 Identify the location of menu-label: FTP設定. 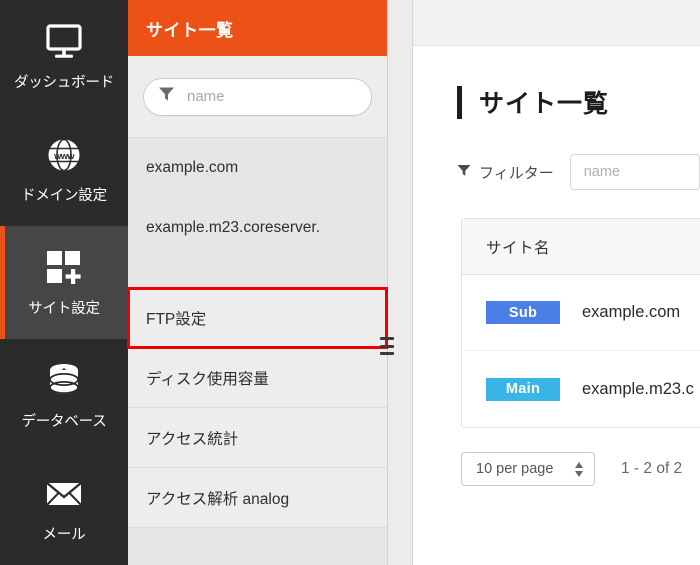
(176, 319).